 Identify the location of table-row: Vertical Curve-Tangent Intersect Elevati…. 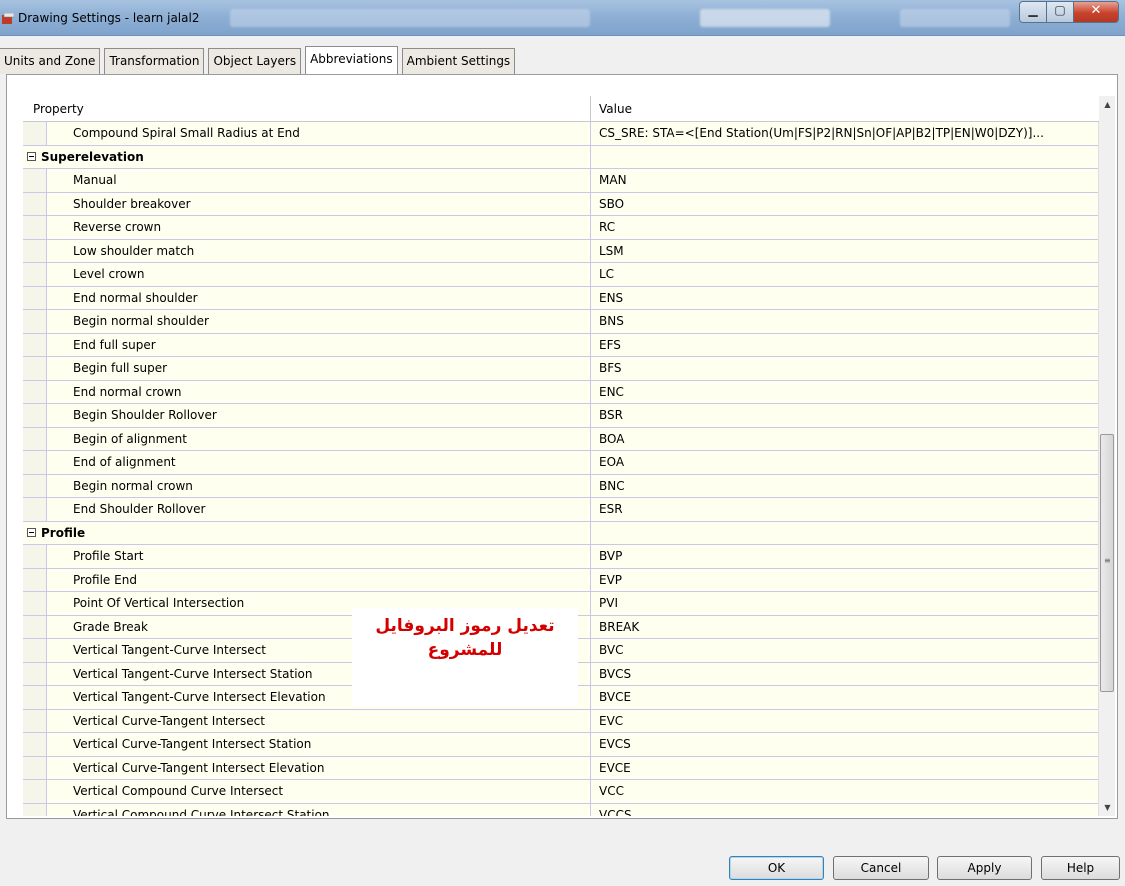
(561, 768).